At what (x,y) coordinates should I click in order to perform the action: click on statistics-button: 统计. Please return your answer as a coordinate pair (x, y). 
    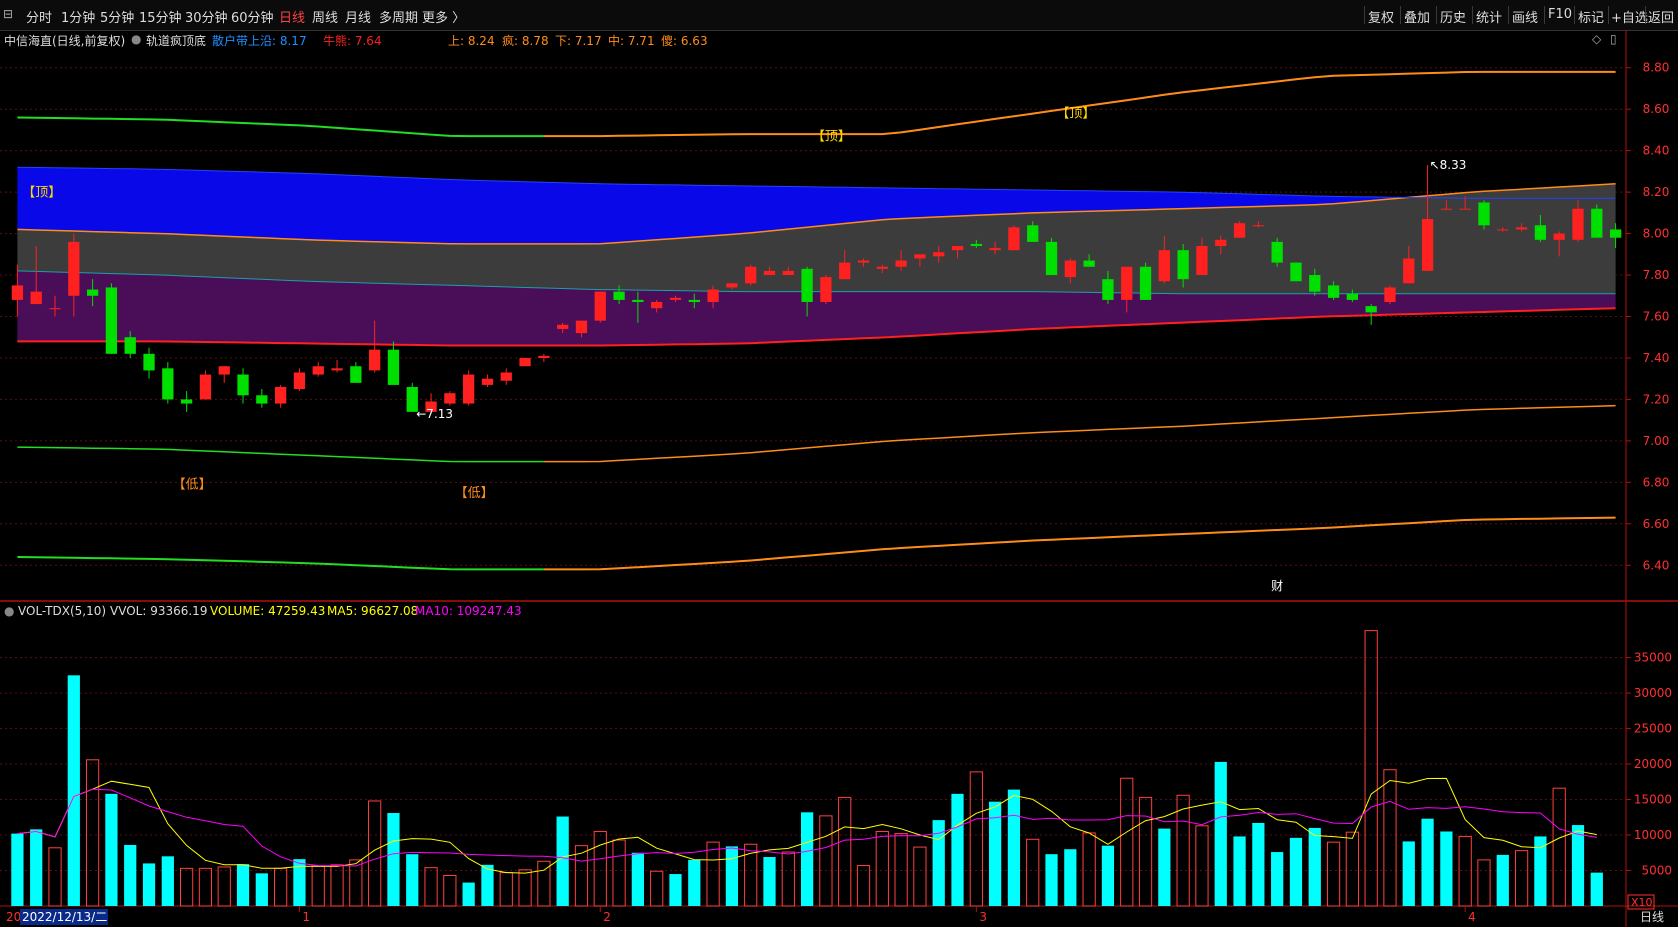
    Looking at the image, I should click on (1489, 16).